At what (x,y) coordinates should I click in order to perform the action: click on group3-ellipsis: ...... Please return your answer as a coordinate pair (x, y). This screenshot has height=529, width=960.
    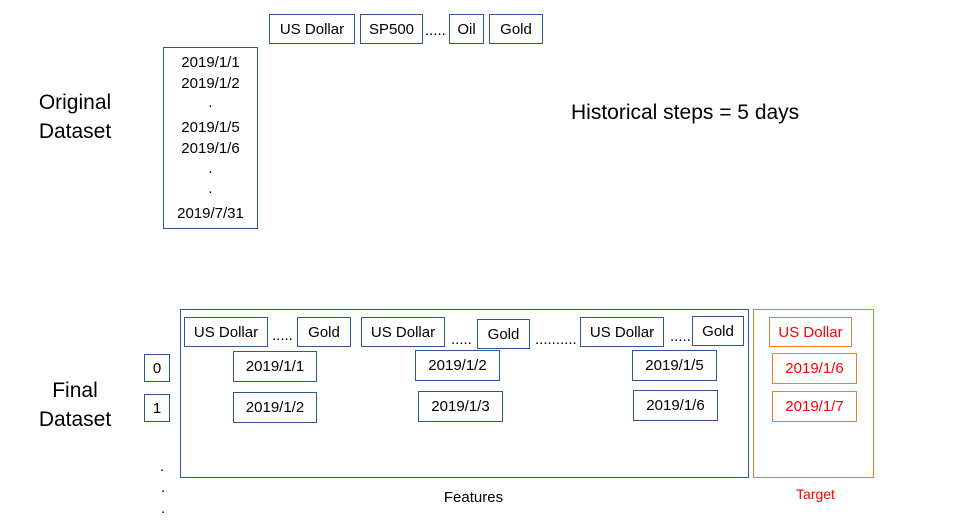
    Looking at the image, I should click on (680, 336).